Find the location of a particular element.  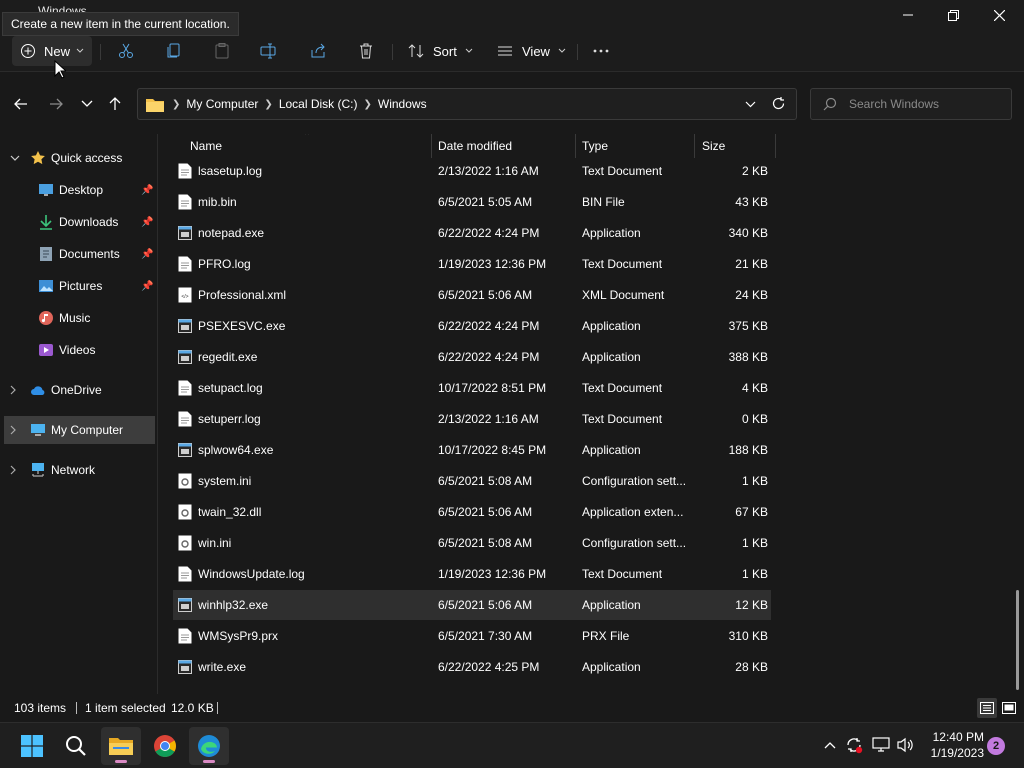

sidebar-item-label: Music is located at coordinates (75, 318).